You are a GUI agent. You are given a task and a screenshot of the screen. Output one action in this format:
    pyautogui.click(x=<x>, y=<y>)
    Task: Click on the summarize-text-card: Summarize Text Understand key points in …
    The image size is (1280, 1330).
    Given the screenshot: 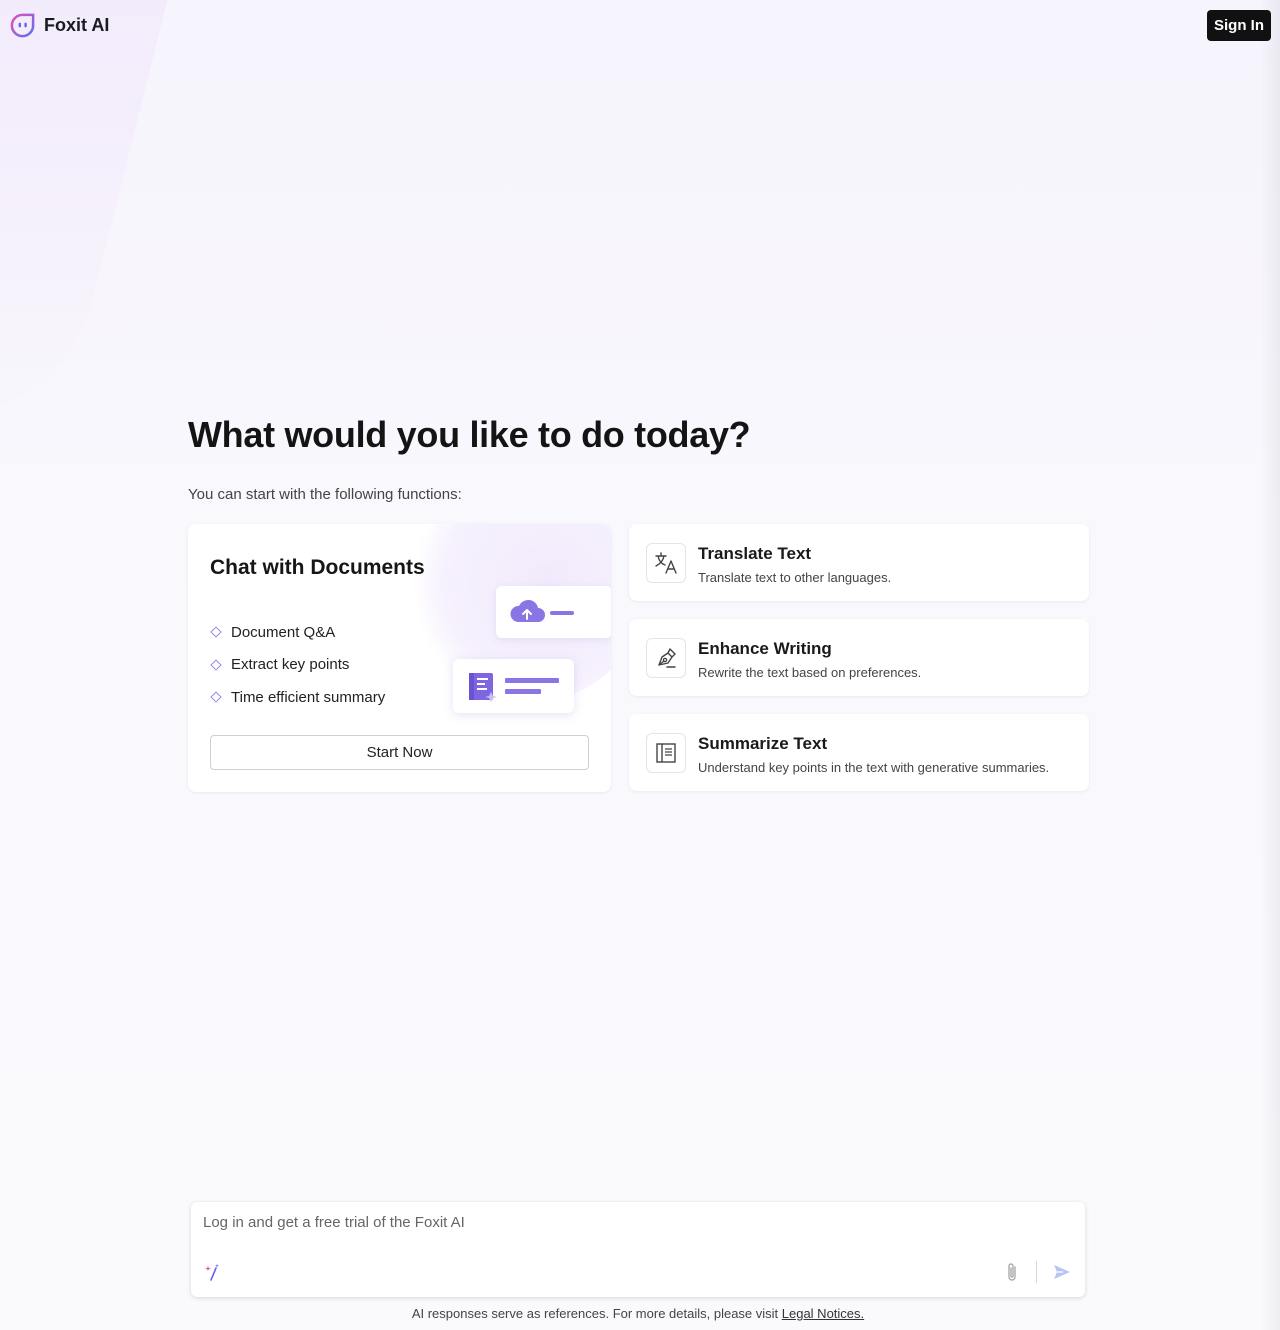 What is the action you would take?
    pyautogui.click(x=859, y=752)
    